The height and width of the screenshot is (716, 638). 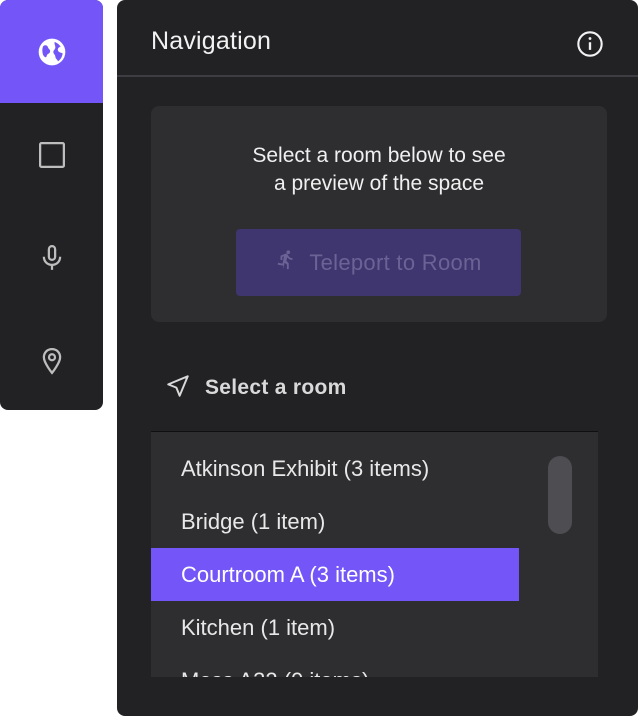 What do you see at coordinates (335, 666) in the screenshot?
I see `list-item: Mess A32 (0 items)` at bounding box center [335, 666].